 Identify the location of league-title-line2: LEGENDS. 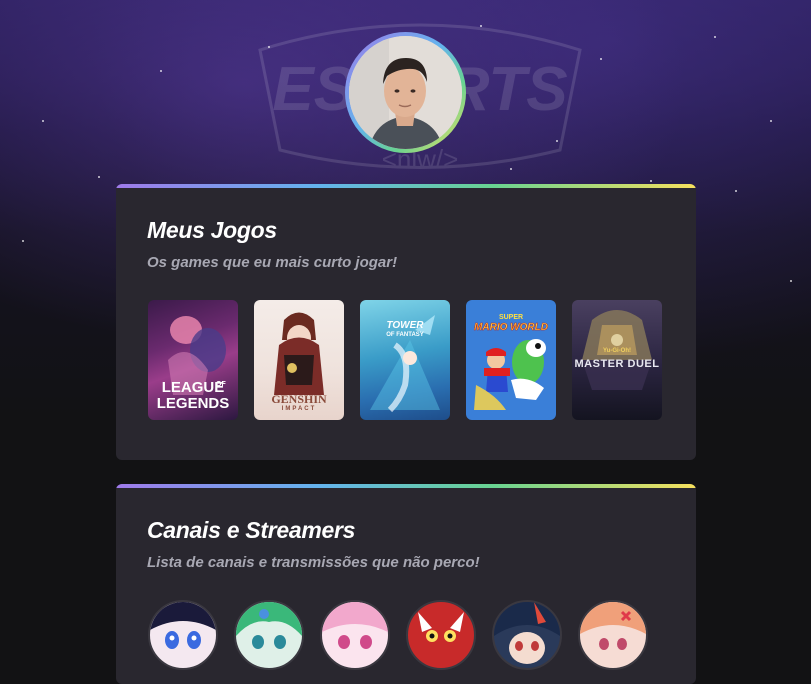
(193, 403).